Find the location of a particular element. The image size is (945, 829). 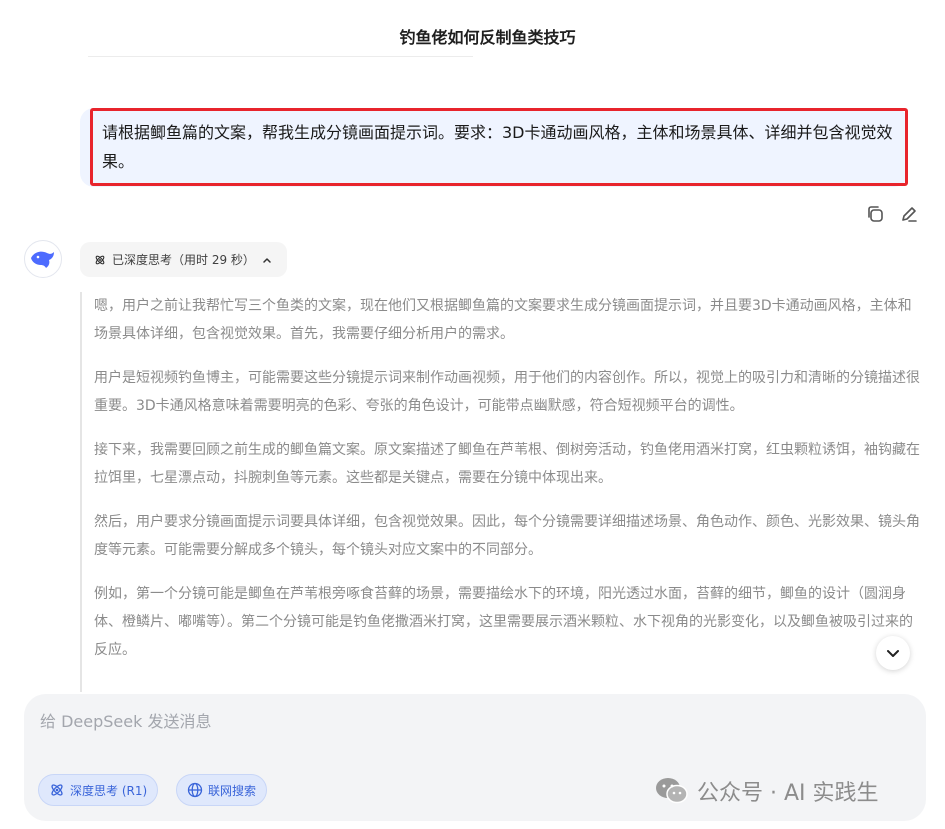

deep-think-r1-button: 深度思考 (R1) is located at coordinates (98, 790).